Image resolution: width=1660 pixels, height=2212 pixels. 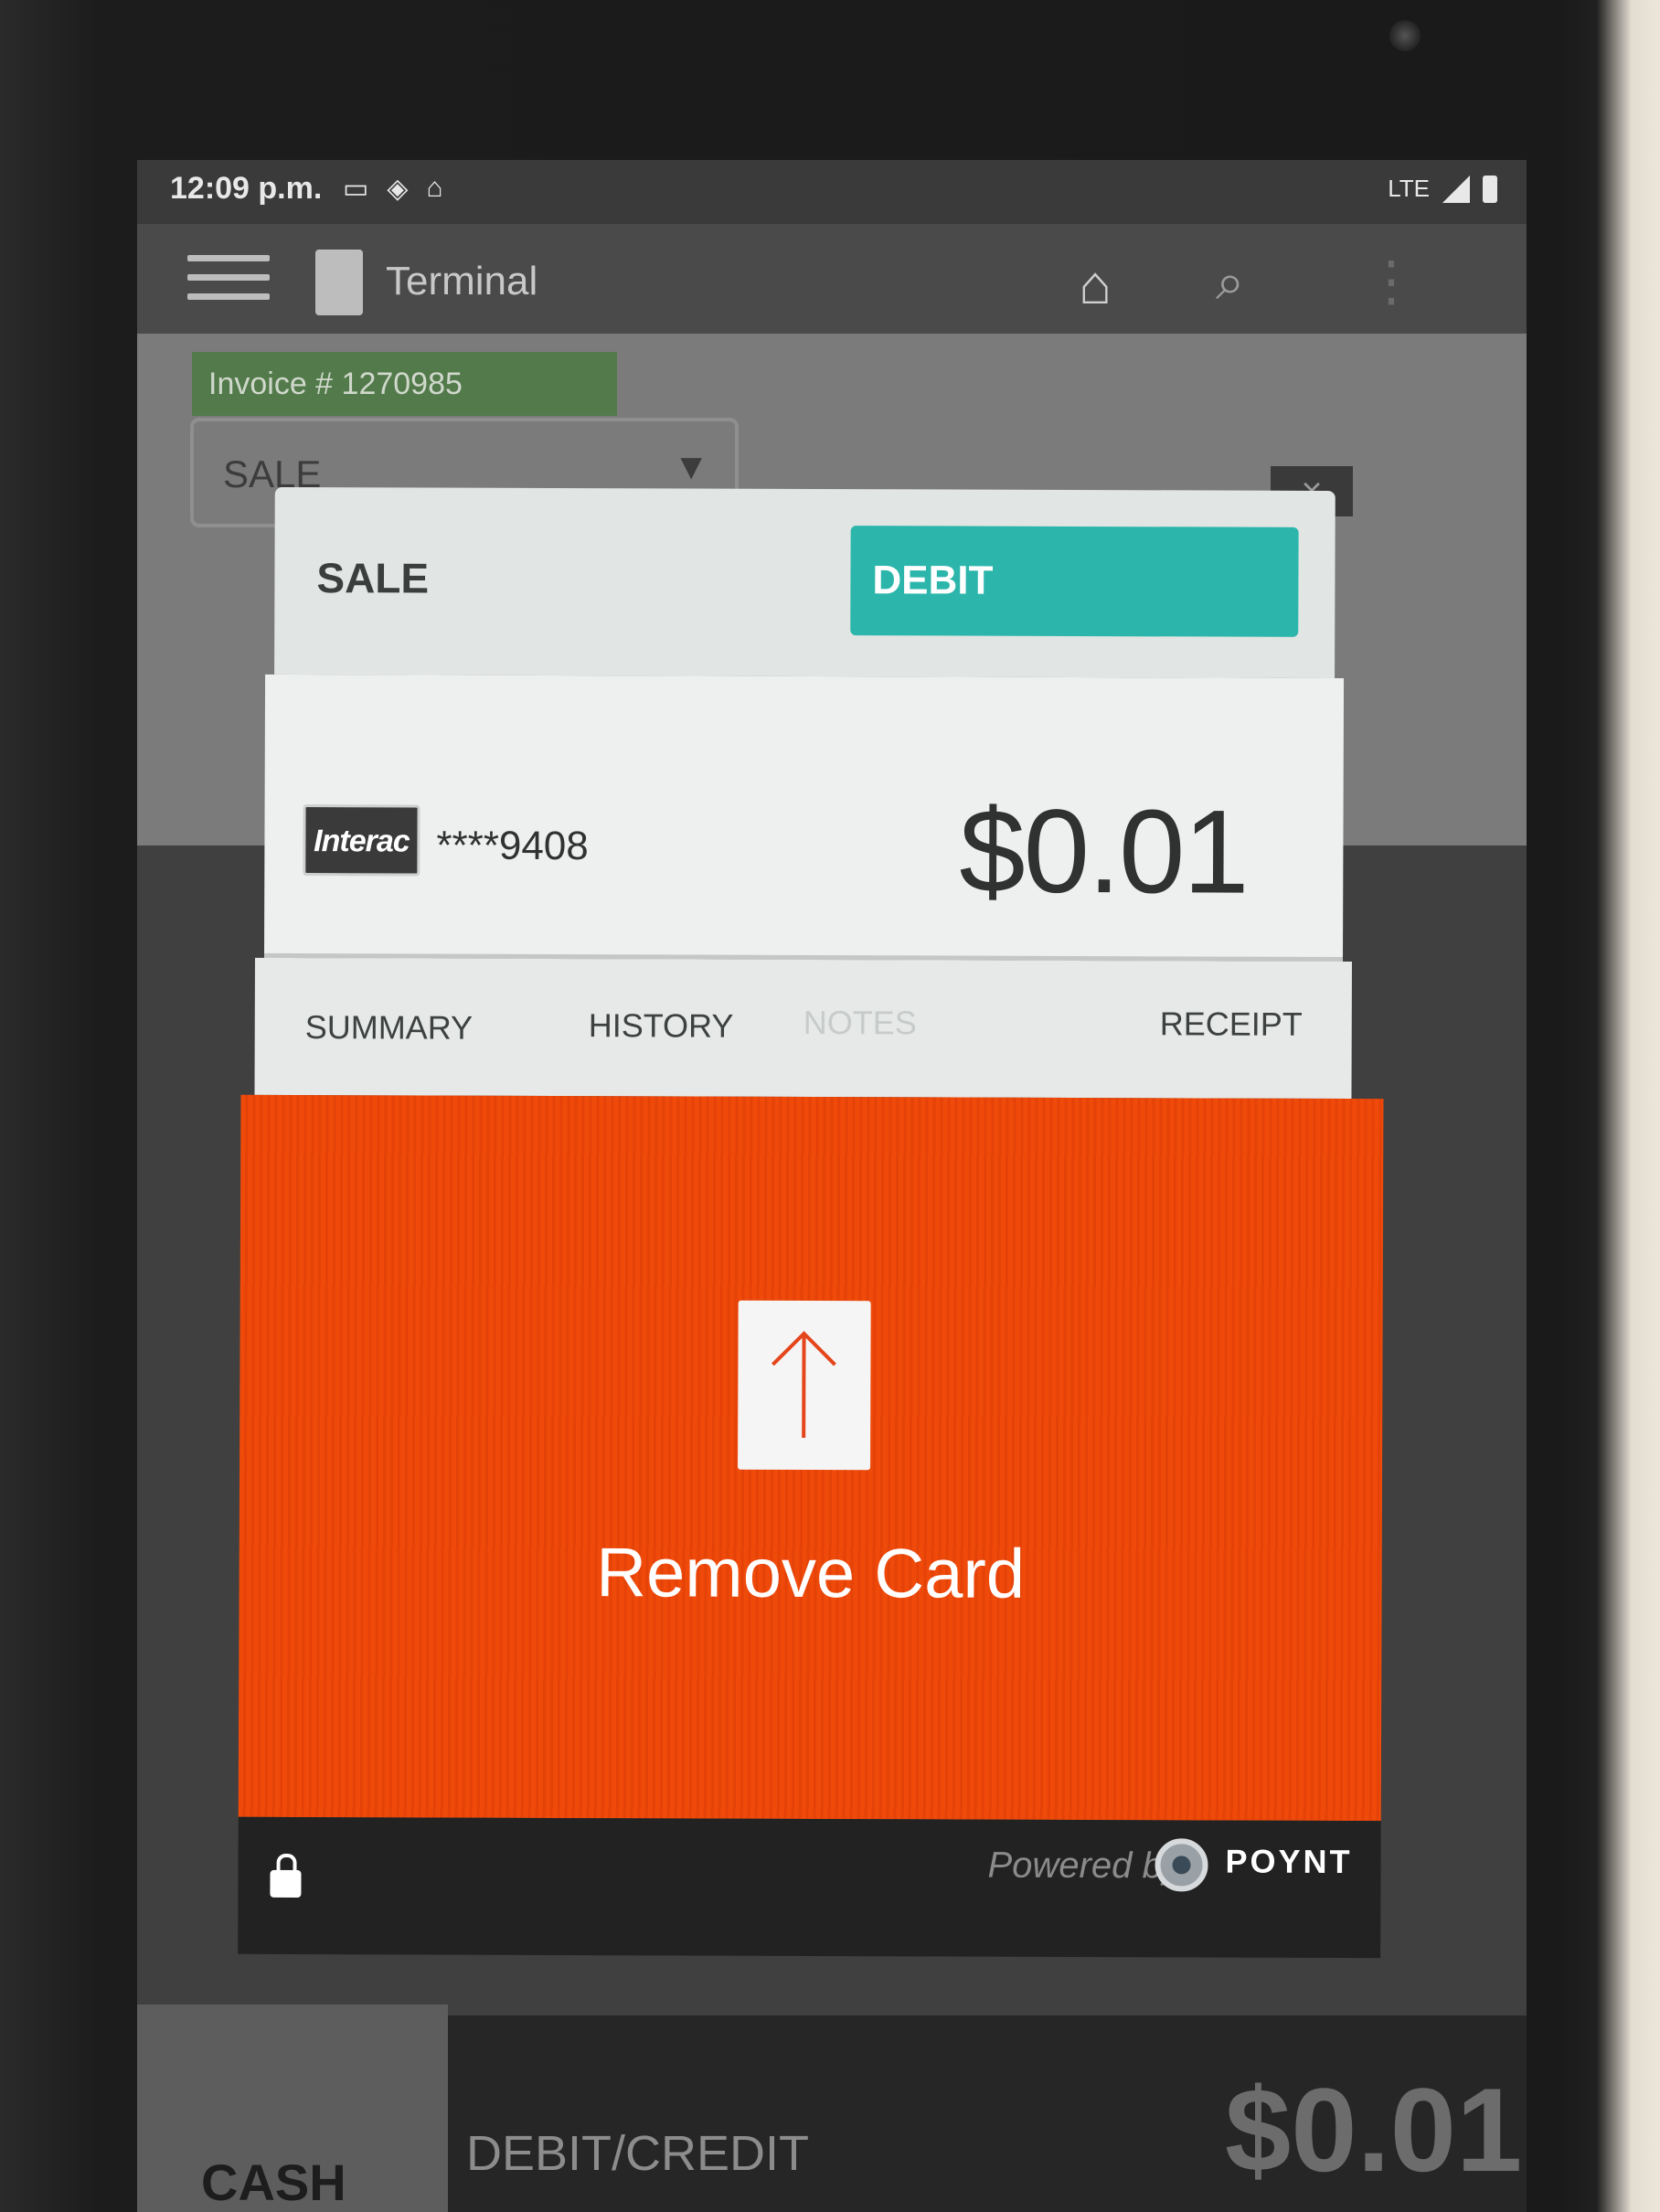 I want to click on payment-total: $0.01, so click(x=1374, y=2129).